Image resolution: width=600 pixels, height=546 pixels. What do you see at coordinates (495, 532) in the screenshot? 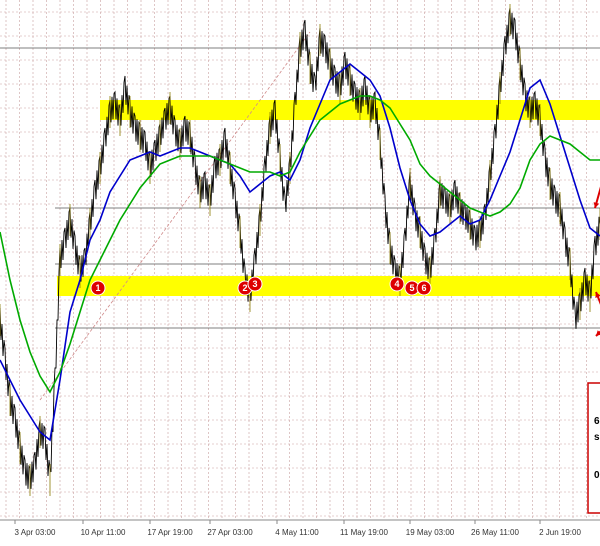
I see `x-tick-label: 26 May 11:00` at bounding box center [495, 532].